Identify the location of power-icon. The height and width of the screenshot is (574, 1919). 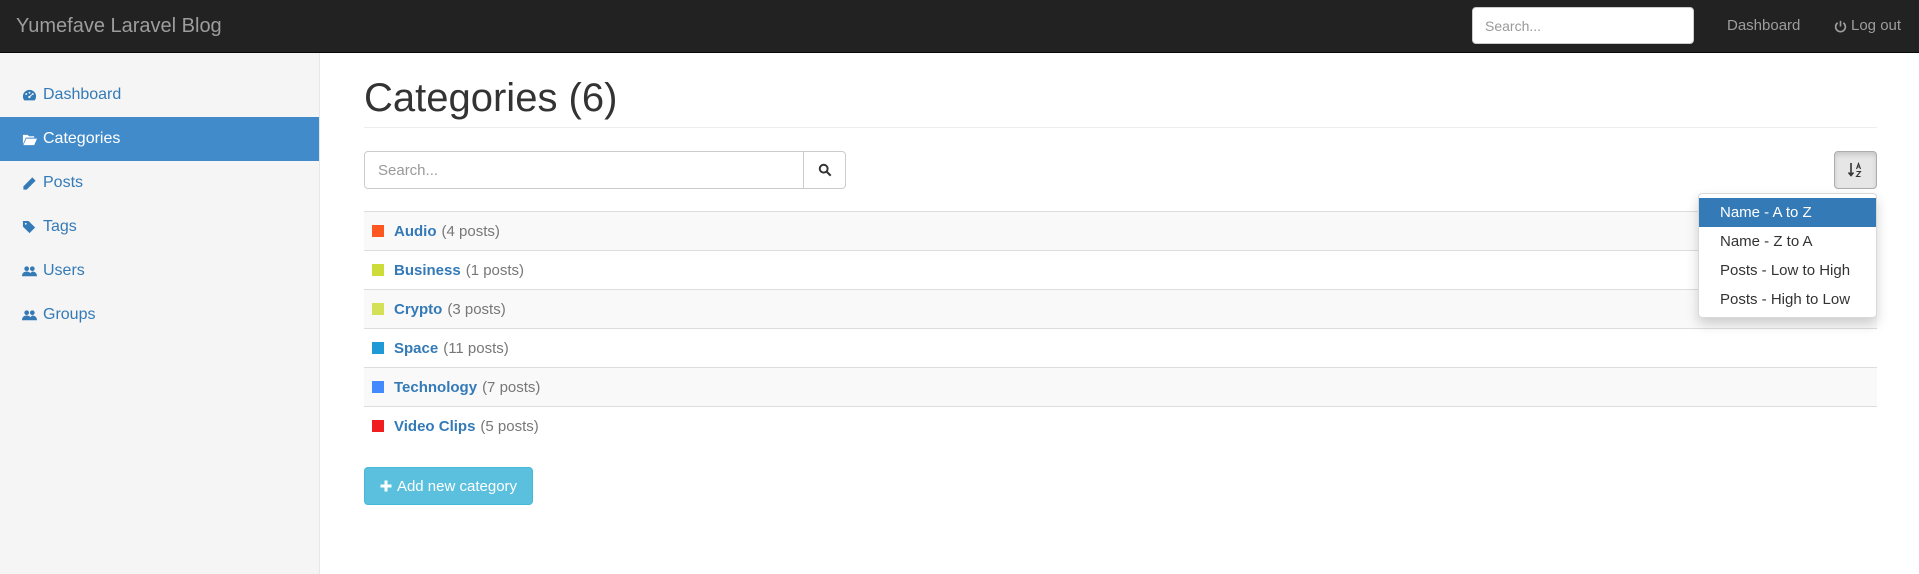
(1840, 26).